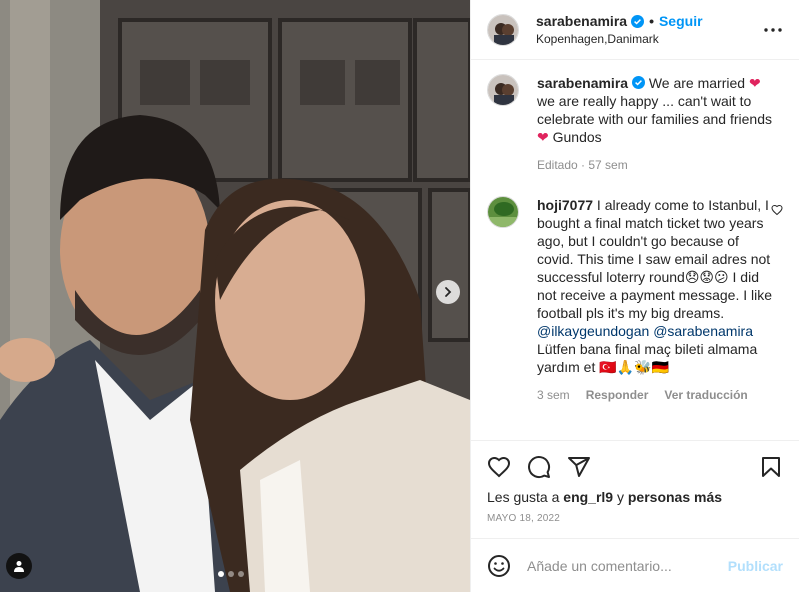 The image size is (799, 592). I want to click on next-photo-button, so click(448, 292).